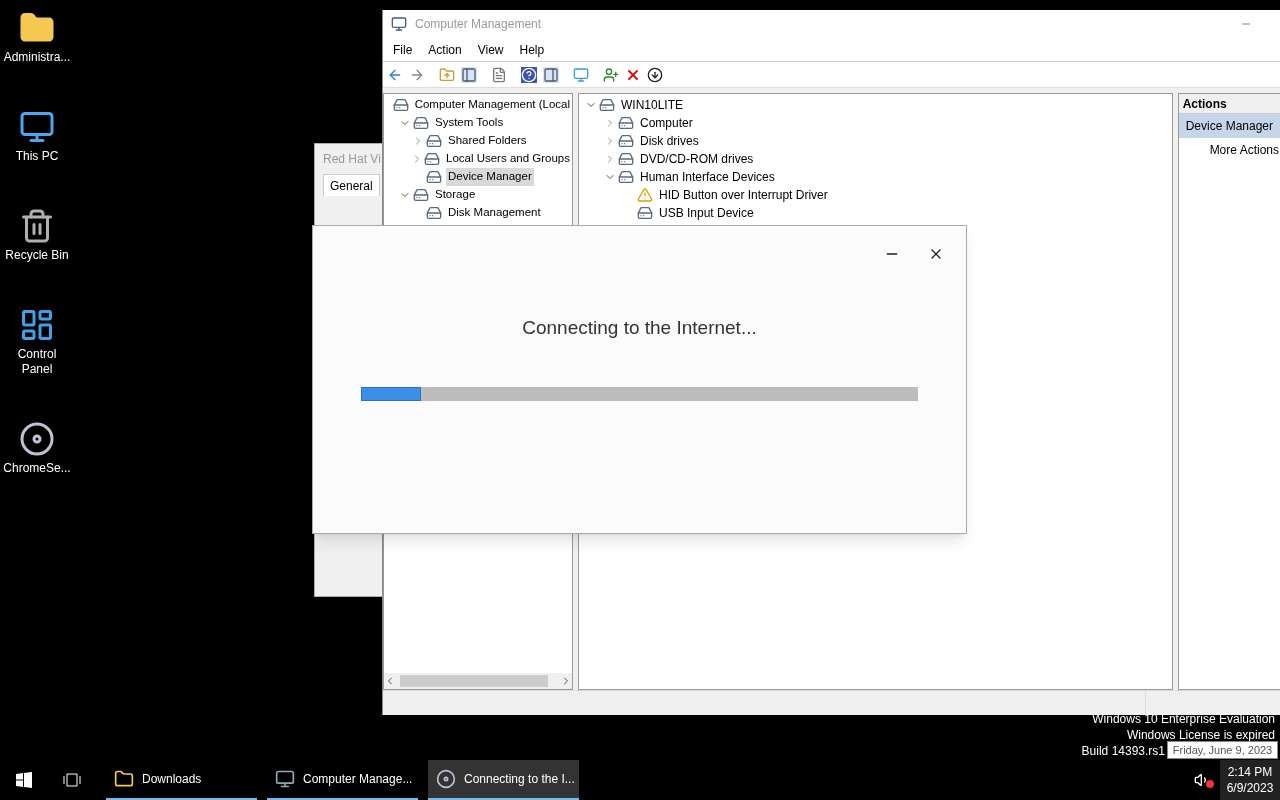  What do you see at coordinates (1229, 126) in the screenshot?
I see `task-link: Device Manager` at bounding box center [1229, 126].